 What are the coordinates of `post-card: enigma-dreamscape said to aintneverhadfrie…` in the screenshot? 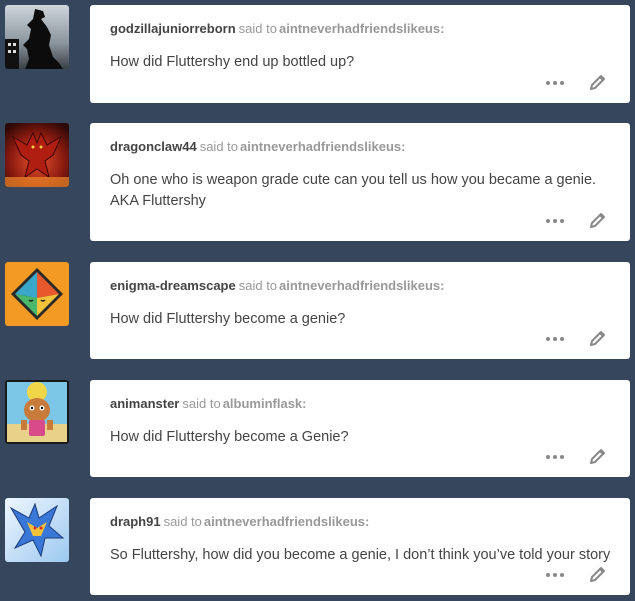 It's located at (360, 310).